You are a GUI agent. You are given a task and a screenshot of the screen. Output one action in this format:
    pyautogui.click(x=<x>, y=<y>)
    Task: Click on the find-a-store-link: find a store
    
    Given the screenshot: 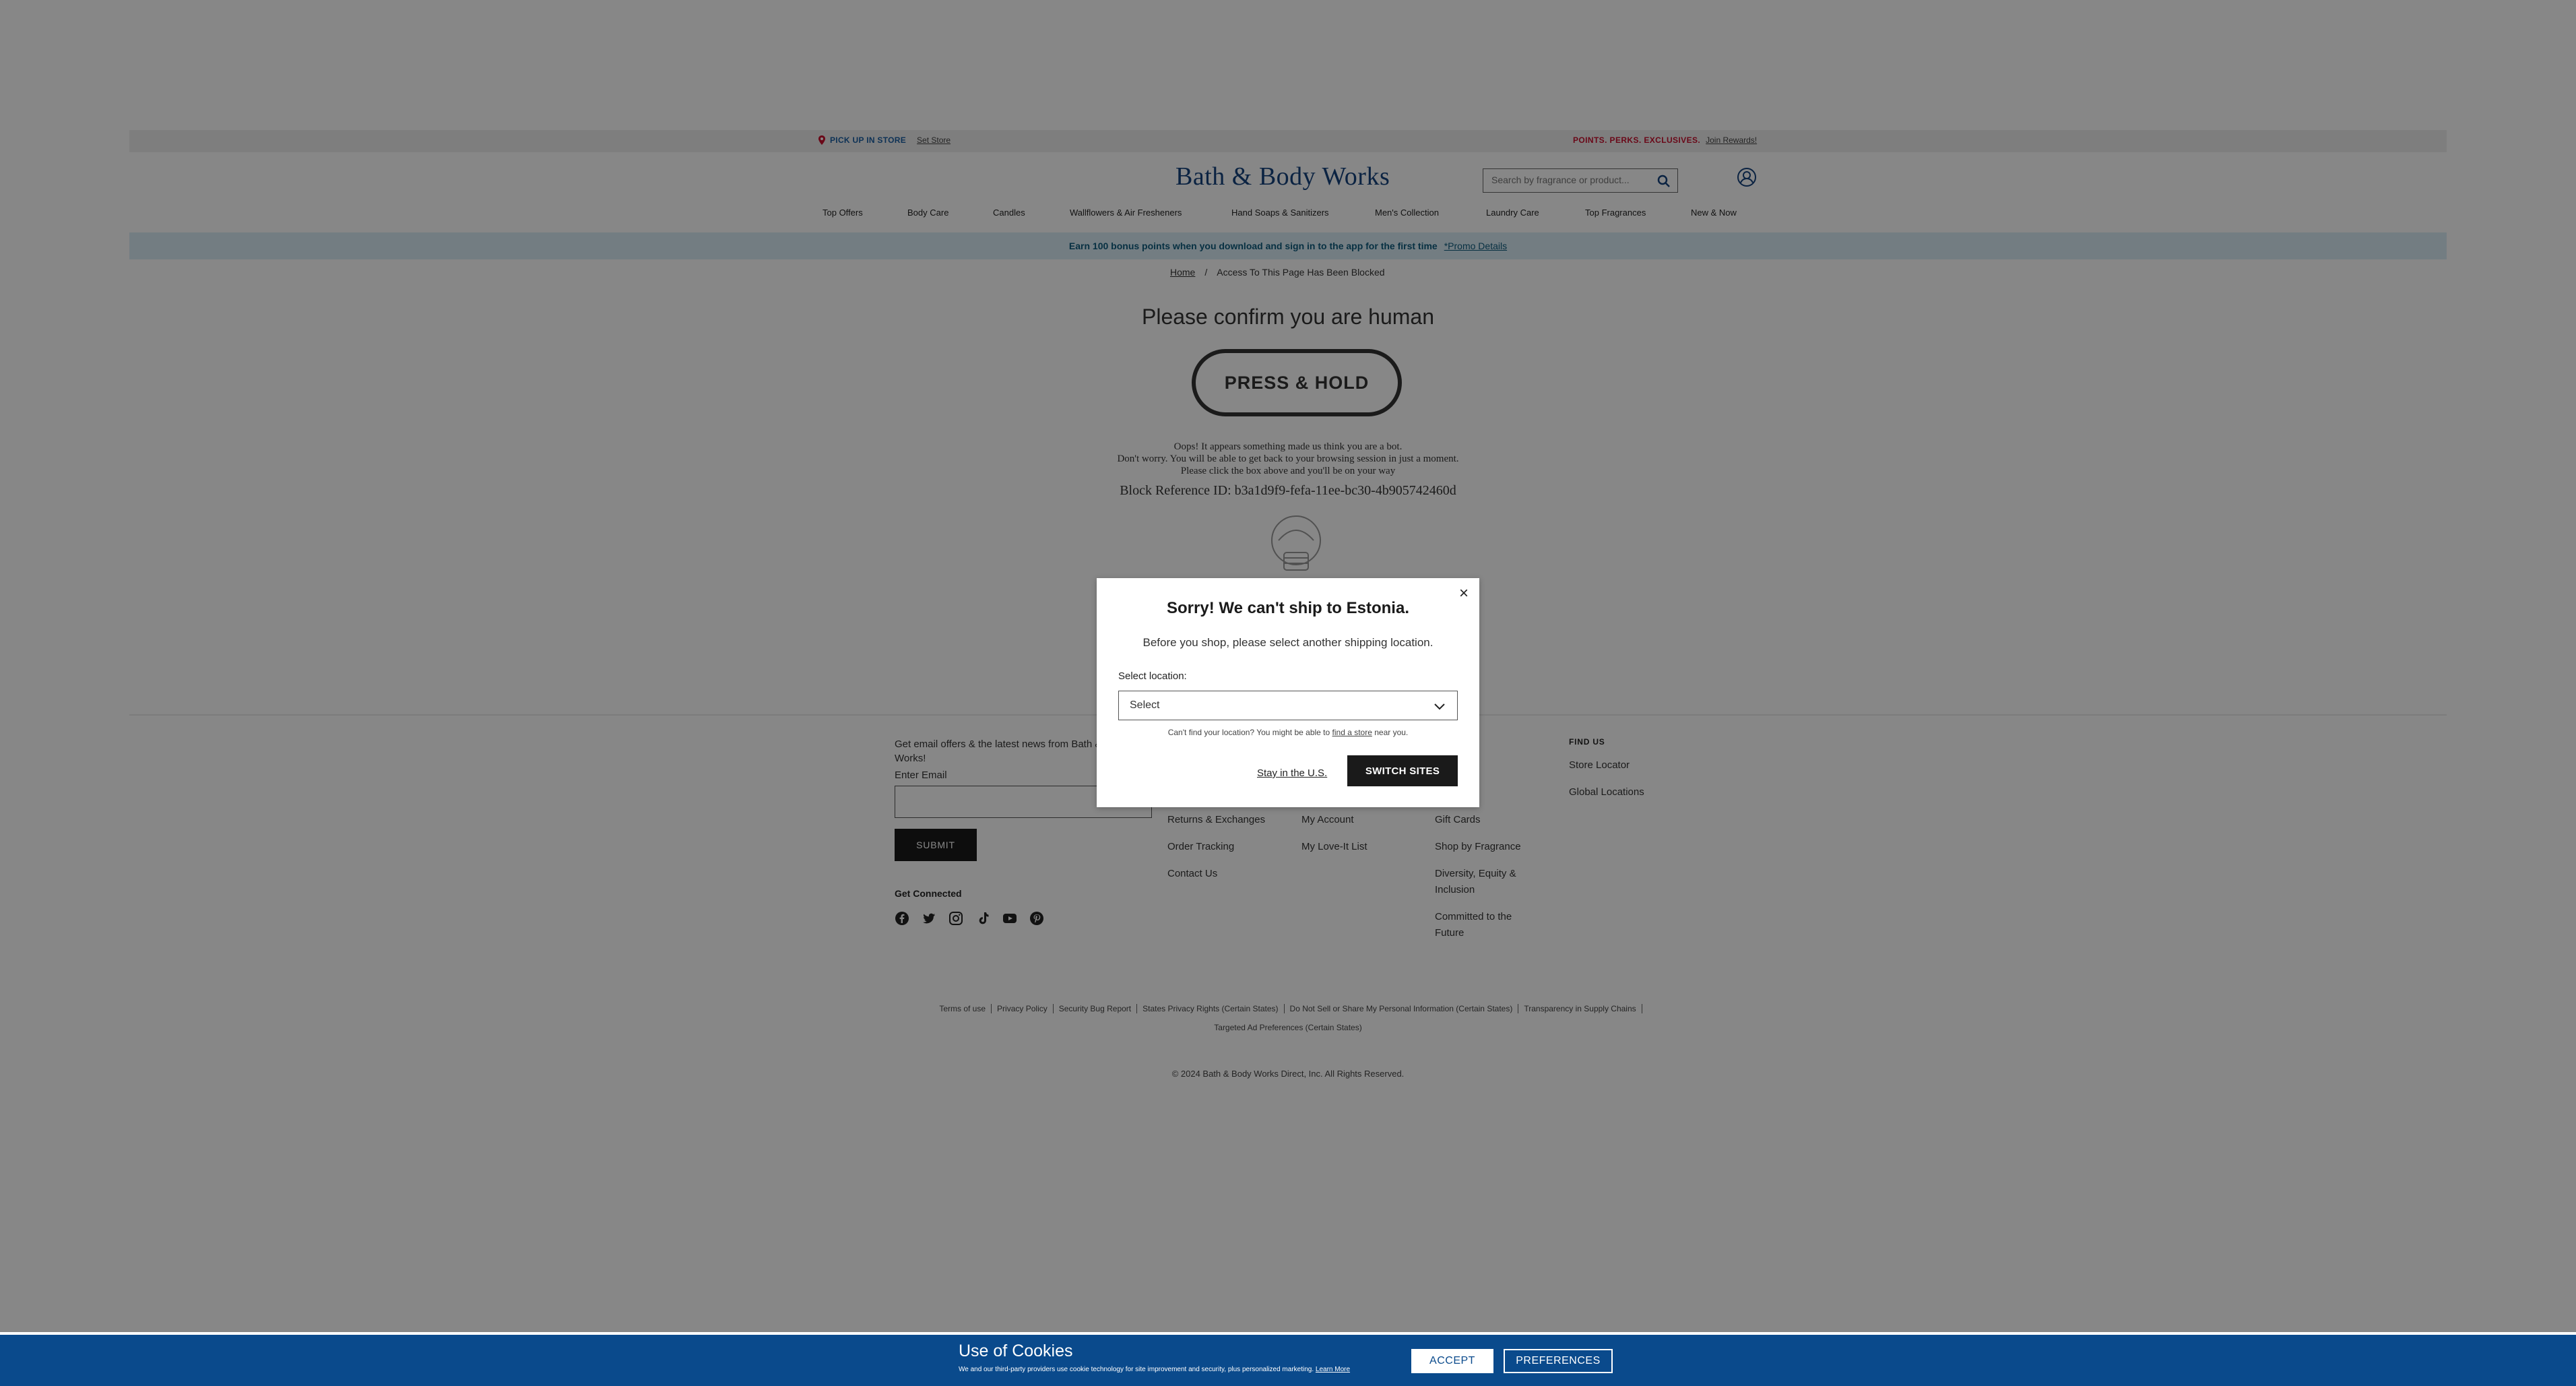 What is the action you would take?
    pyautogui.click(x=1352, y=732)
    